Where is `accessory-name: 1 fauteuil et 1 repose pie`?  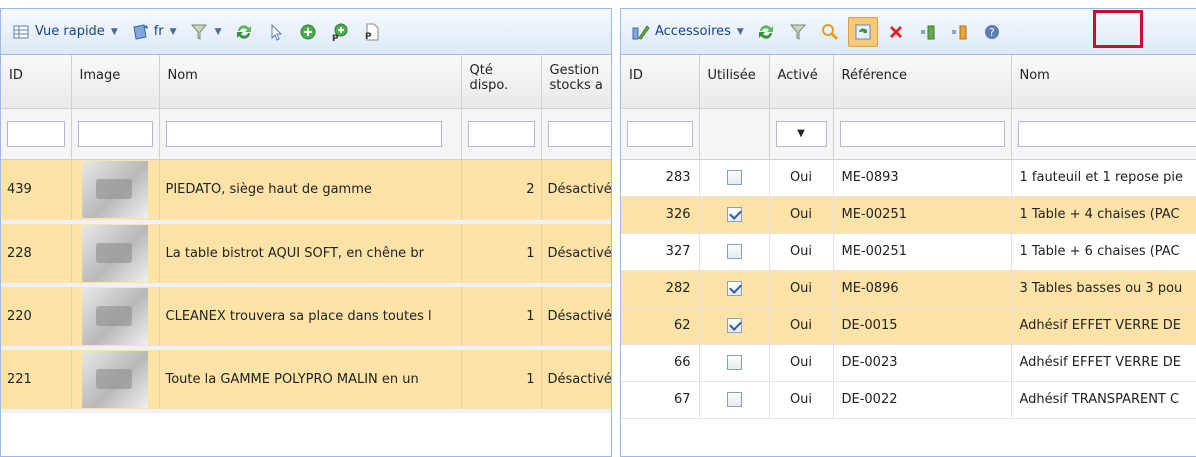 accessory-name: 1 fauteuil et 1 repose pie is located at coordinates (1103, 178).